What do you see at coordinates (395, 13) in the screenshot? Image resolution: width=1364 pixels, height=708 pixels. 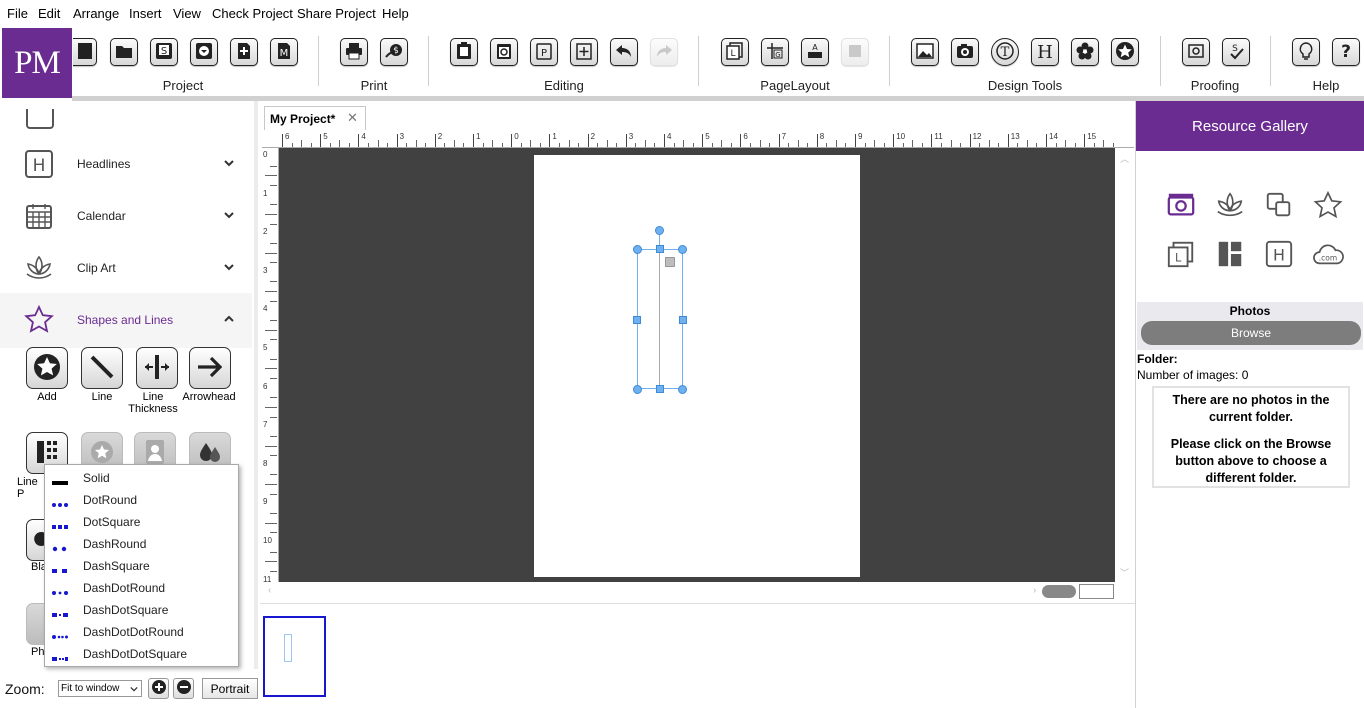 I see `menu-help: Help` at bounding box center [395, 13].